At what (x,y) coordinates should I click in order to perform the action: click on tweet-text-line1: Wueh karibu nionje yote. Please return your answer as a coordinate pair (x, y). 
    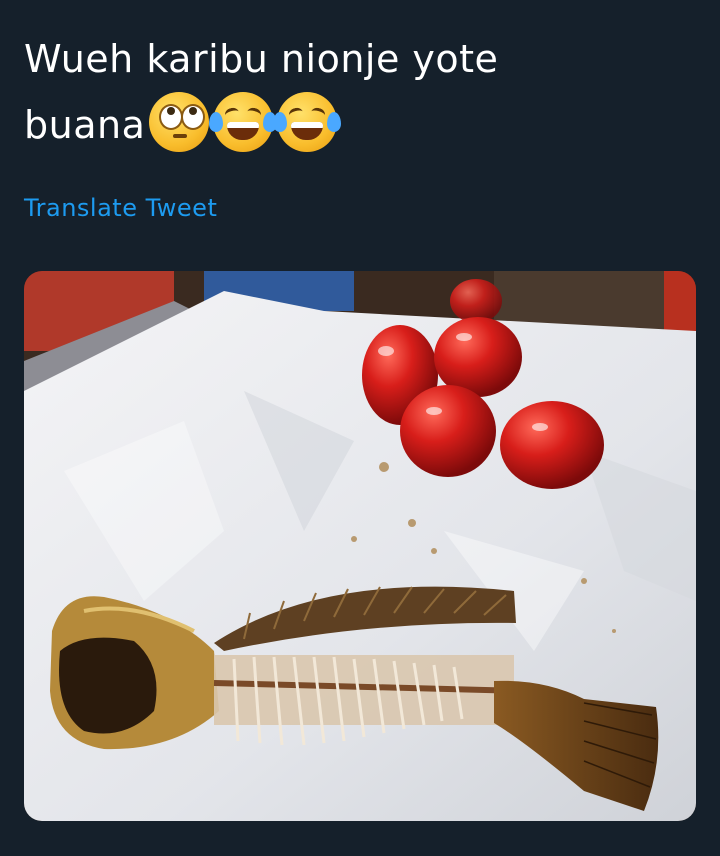
    Looking at the image, I should click on (261, 59).